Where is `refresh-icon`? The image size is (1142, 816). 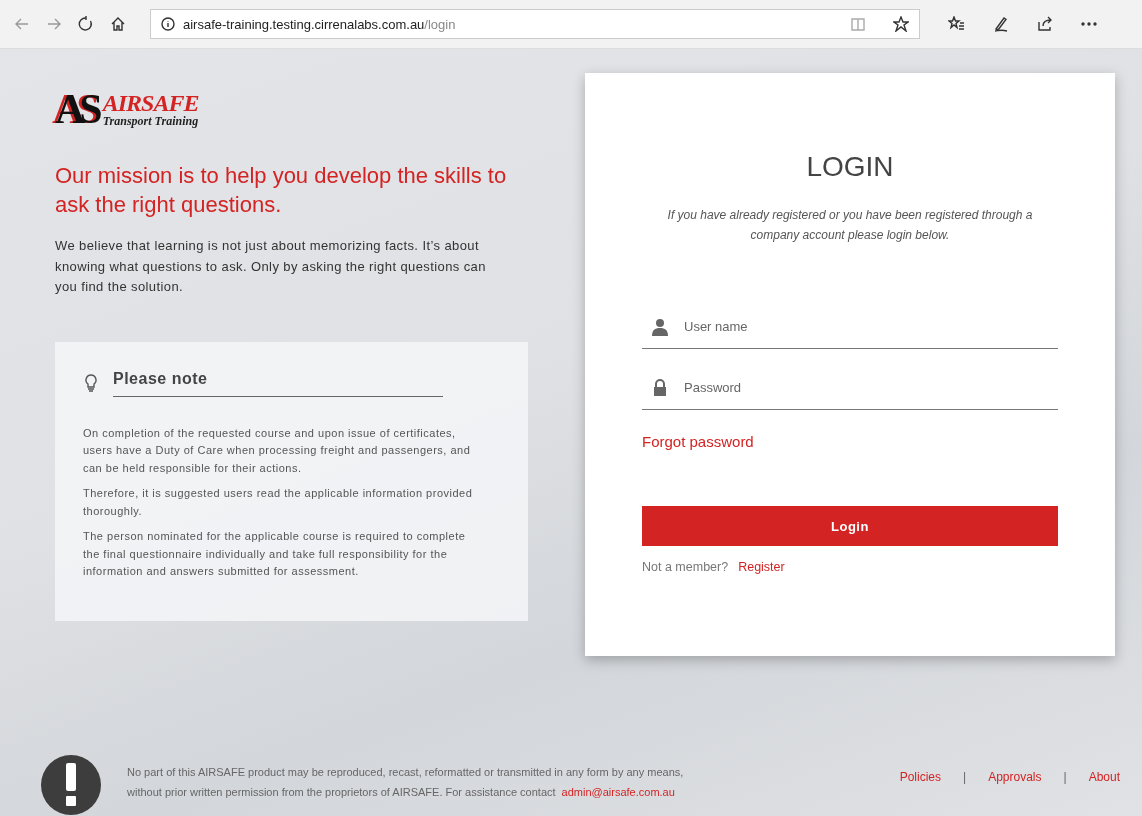 refresh-icon is located at coordinates (86, 24).